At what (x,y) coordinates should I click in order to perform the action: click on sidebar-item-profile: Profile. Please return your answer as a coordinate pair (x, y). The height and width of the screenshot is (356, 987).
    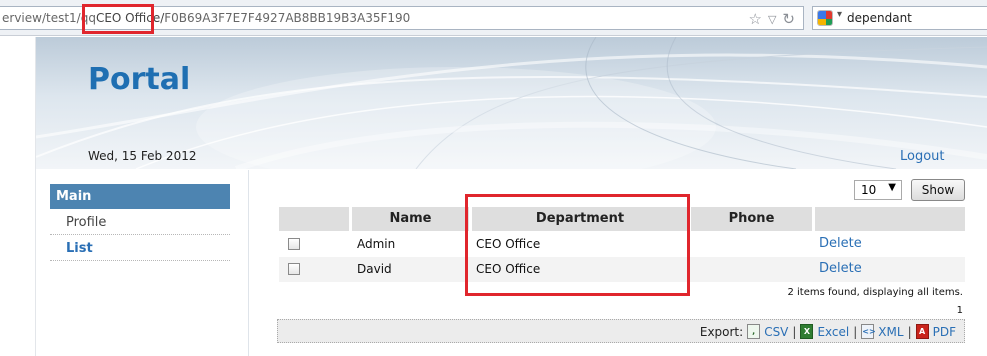
    Looking at the image, I should click on (140, 222).